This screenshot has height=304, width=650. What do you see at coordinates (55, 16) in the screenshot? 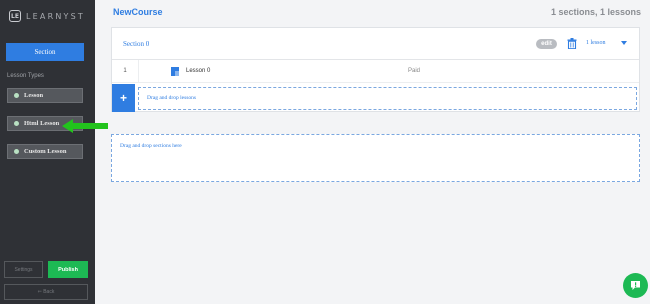
I see `brand-name: LEARNYST` at bounding box center [55, 16].